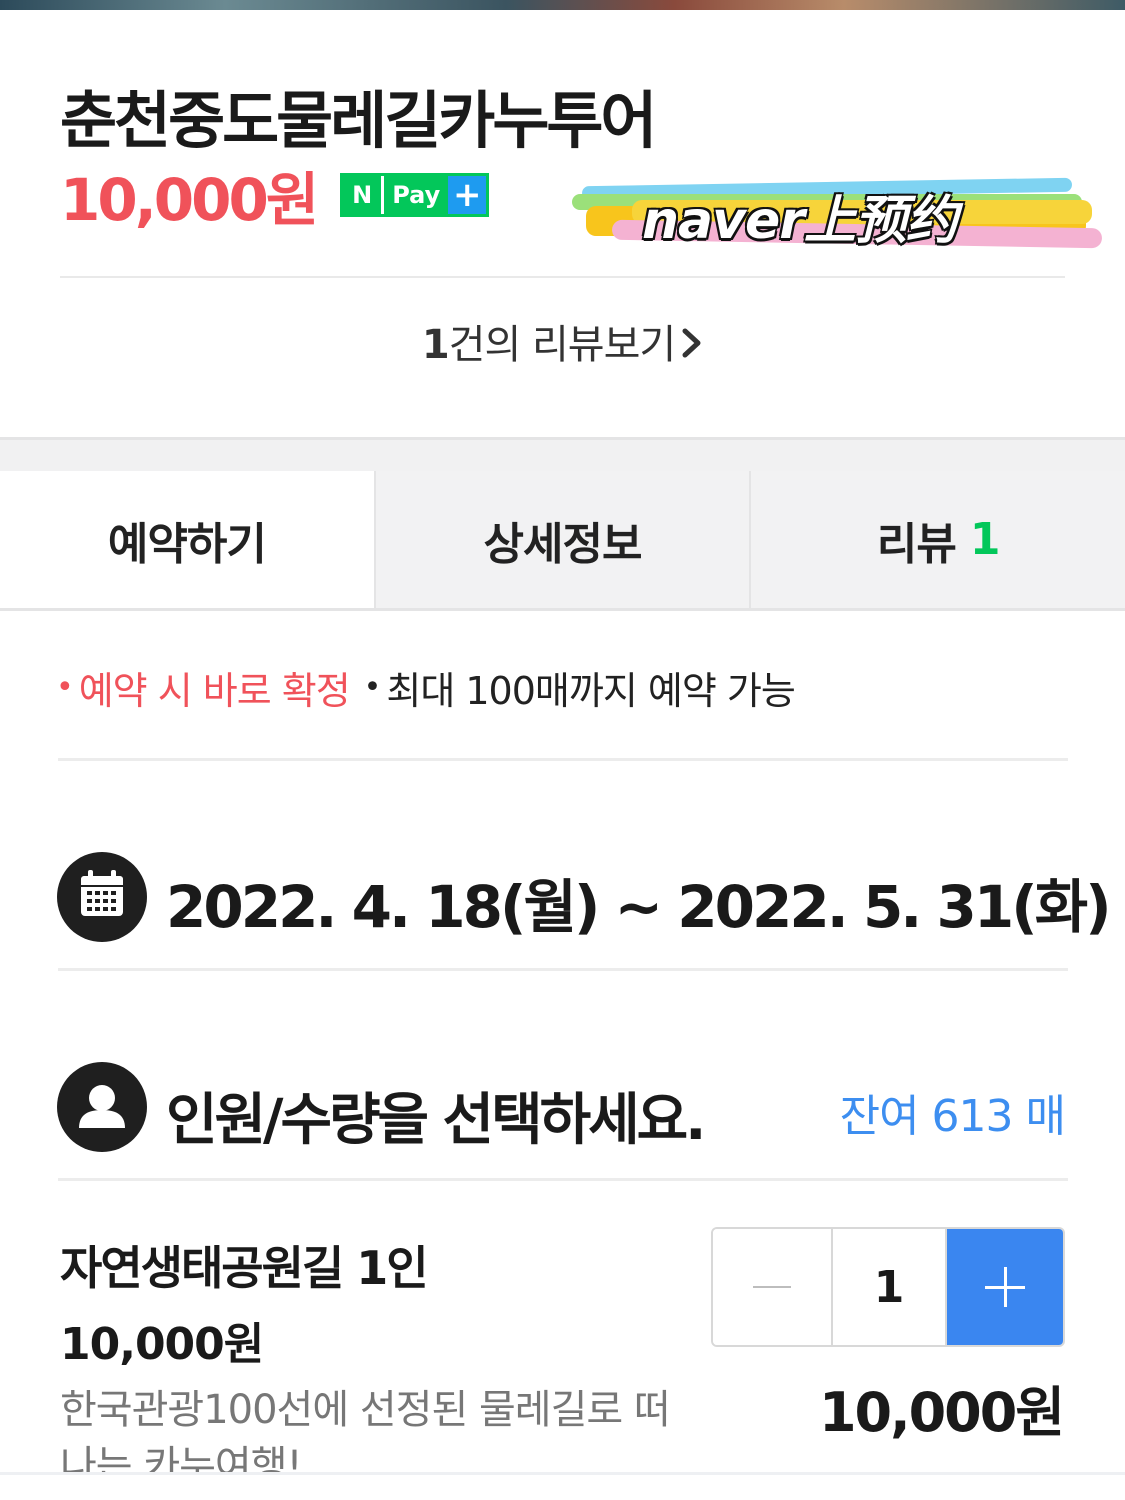 The image size is (1125, 1500). Describe the element at coordinates (590, 691) in the screenshot. I see `max-booking-note: 최대 100매까지 예약 가능` at that location.